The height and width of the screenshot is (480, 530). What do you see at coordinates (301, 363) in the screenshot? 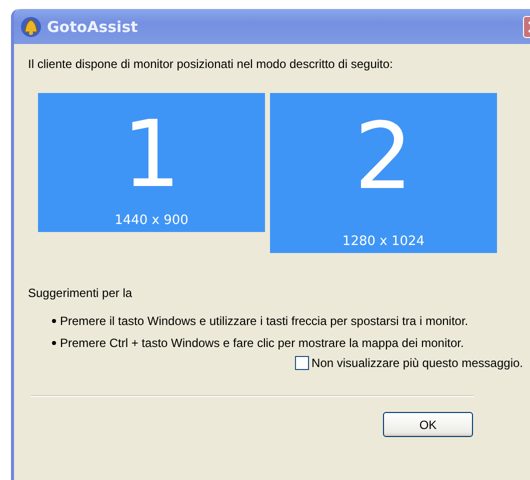
I see `checkbox` at bounding box center [301, 363].